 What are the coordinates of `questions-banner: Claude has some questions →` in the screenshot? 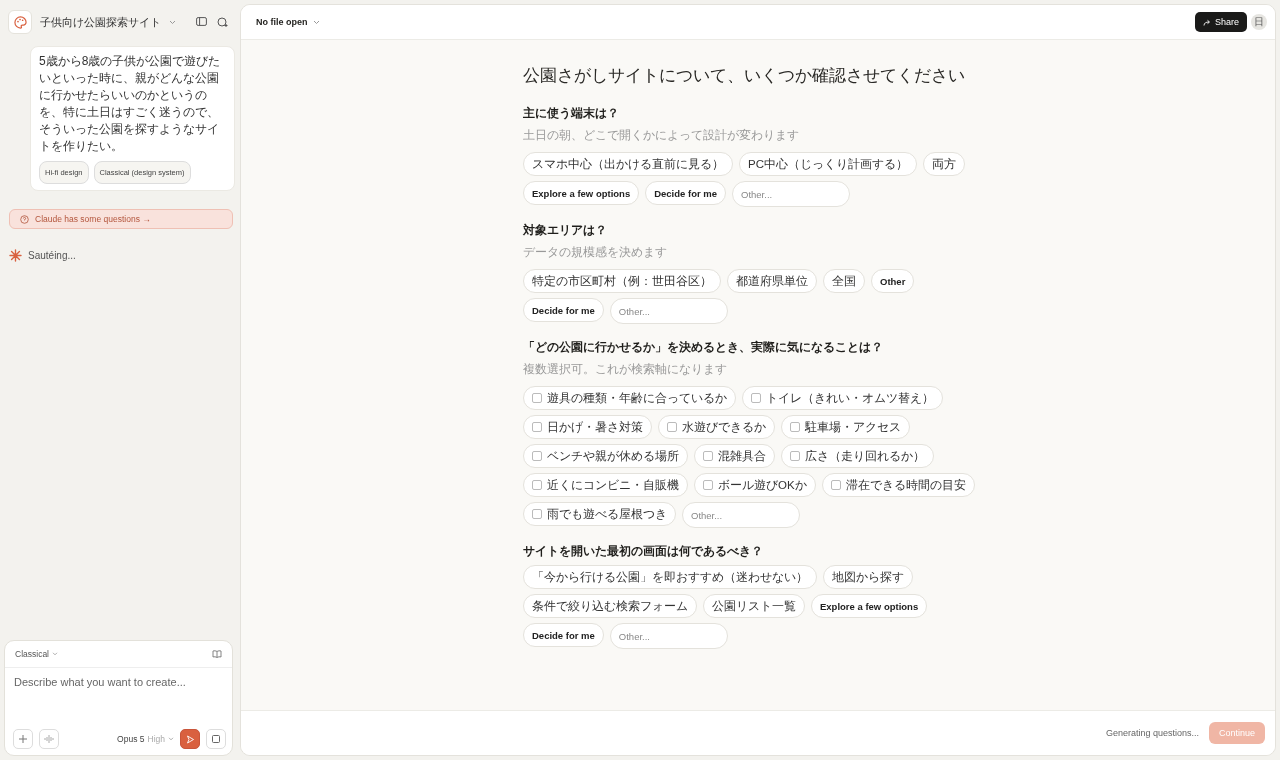 It's located at (121, 219).